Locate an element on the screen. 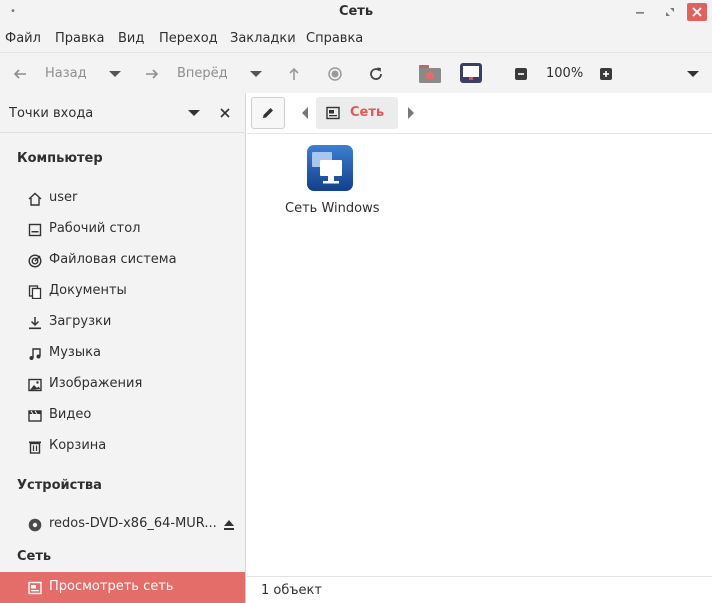  trash-icon is located at coordinates (35, 447).